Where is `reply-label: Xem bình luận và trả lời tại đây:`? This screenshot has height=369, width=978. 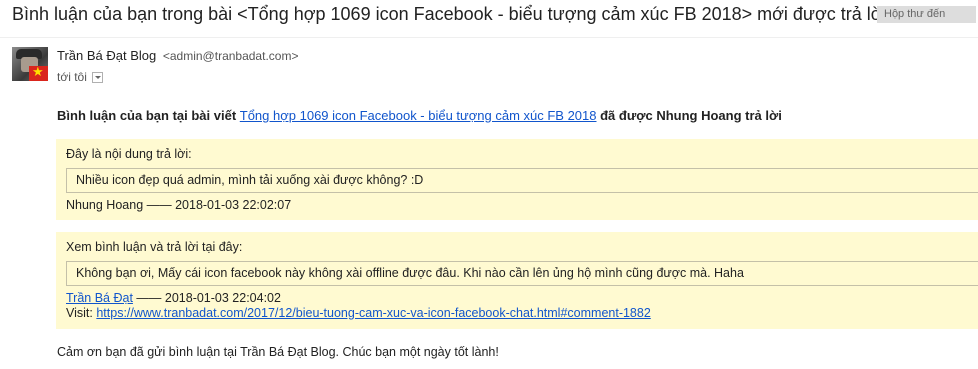 reply-label: Xem bình luận và trả lời tại đây: is located at coordinates (154, 247).